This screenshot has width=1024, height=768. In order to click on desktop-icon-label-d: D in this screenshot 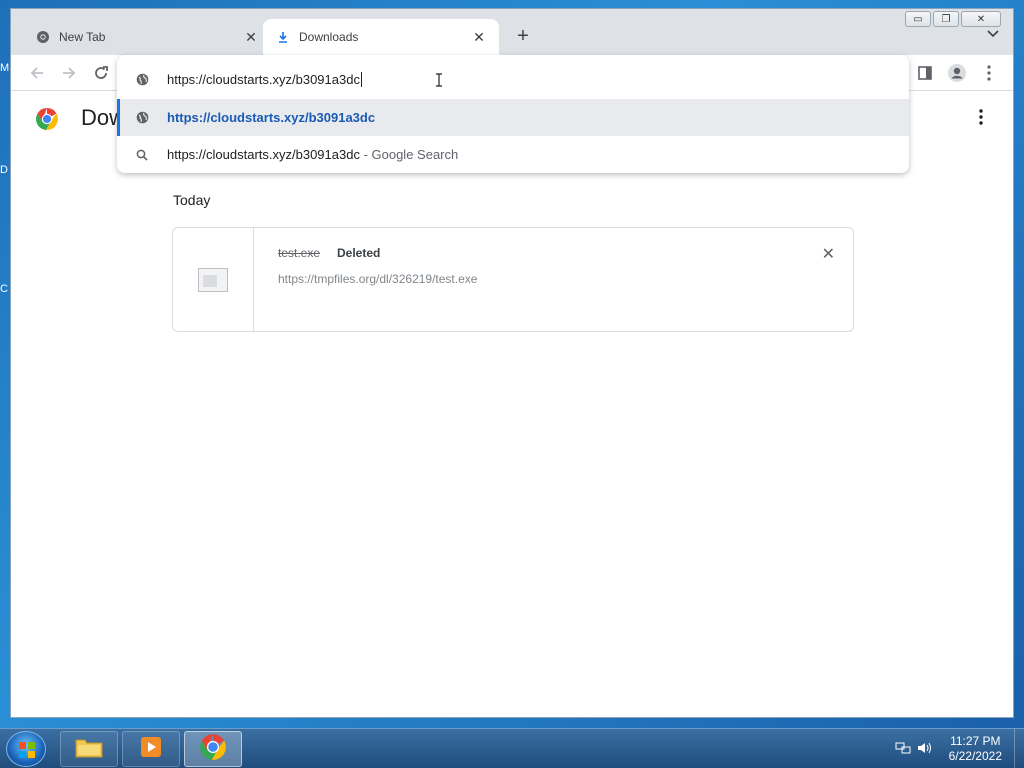, I will do `click(4, 170)`.